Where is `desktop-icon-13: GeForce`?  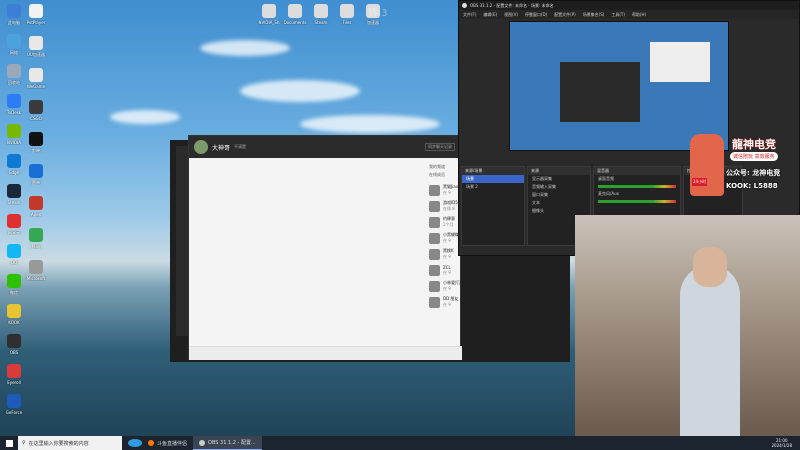
desktop-icon-13: GeForce is located at coordinates (14, 404).